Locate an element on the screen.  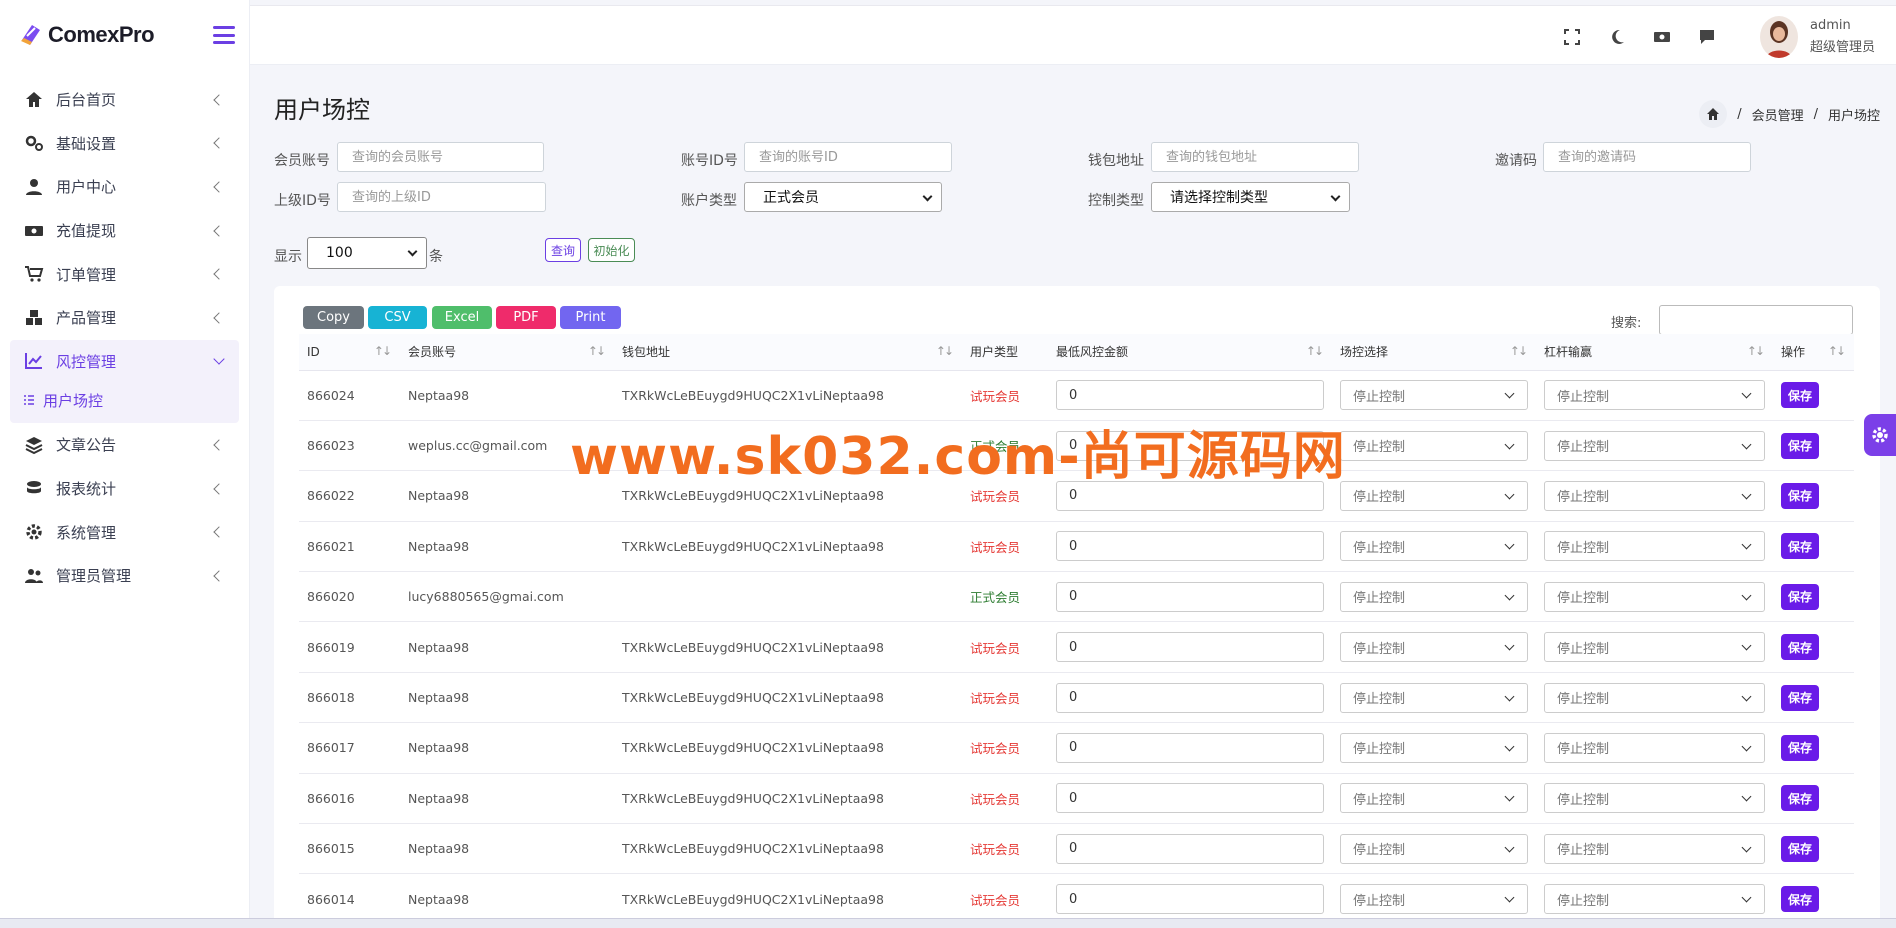
parent-id-input is located at coordinates (441, 197).